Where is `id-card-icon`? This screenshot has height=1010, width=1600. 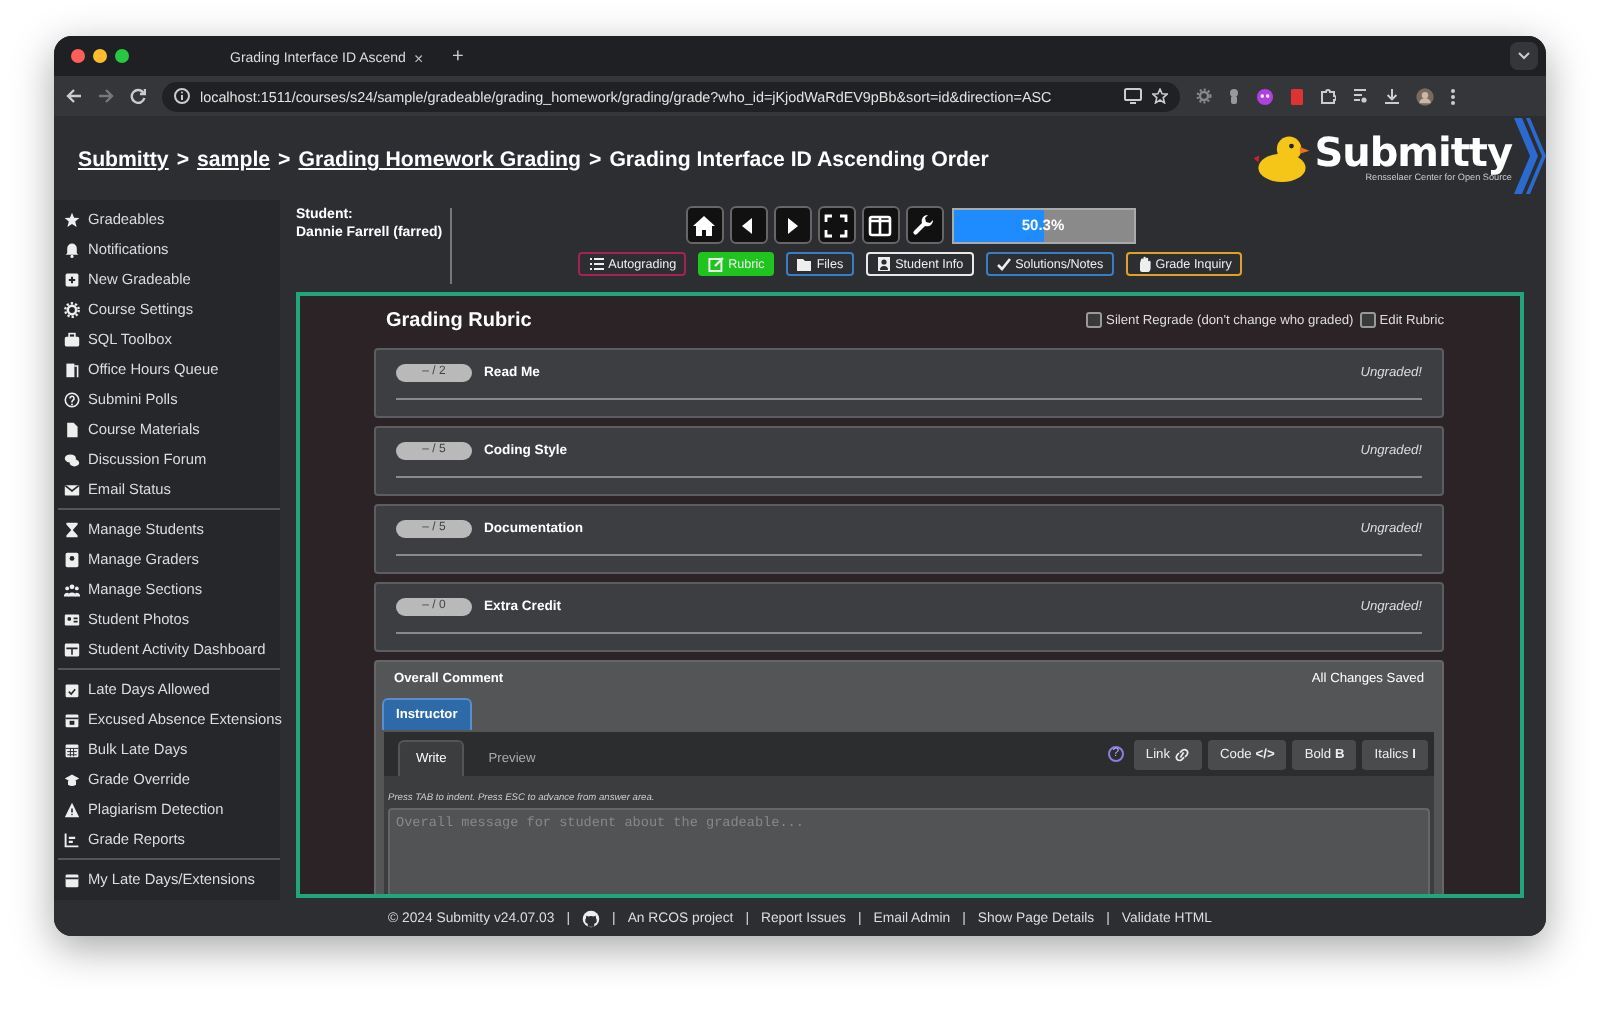 id-card-icon is located at coordinates (72, 559).